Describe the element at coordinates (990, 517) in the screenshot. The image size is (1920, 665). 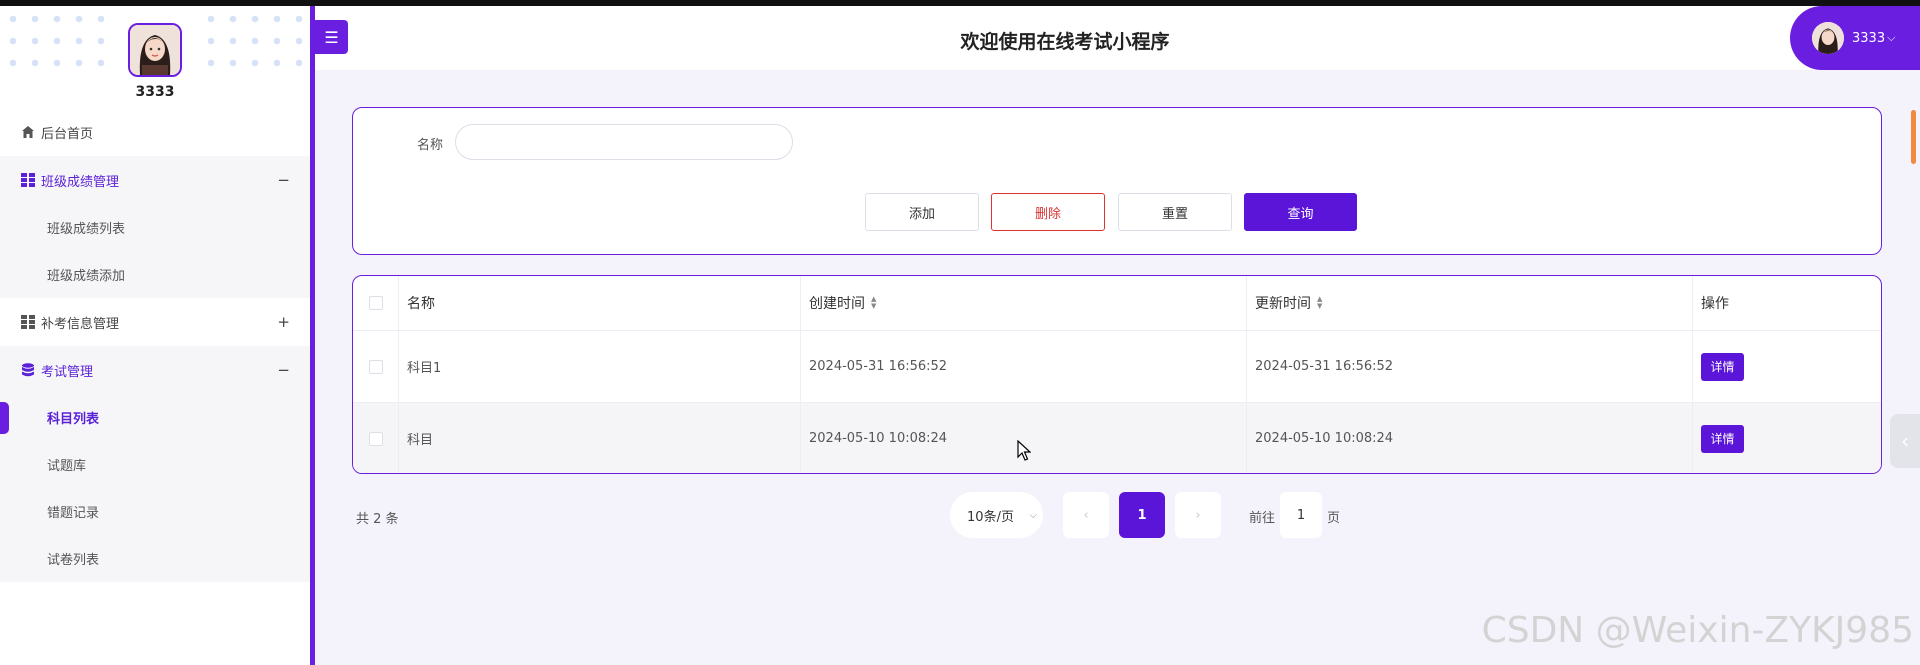
I see `page-size-value: 10条/页` at that location.